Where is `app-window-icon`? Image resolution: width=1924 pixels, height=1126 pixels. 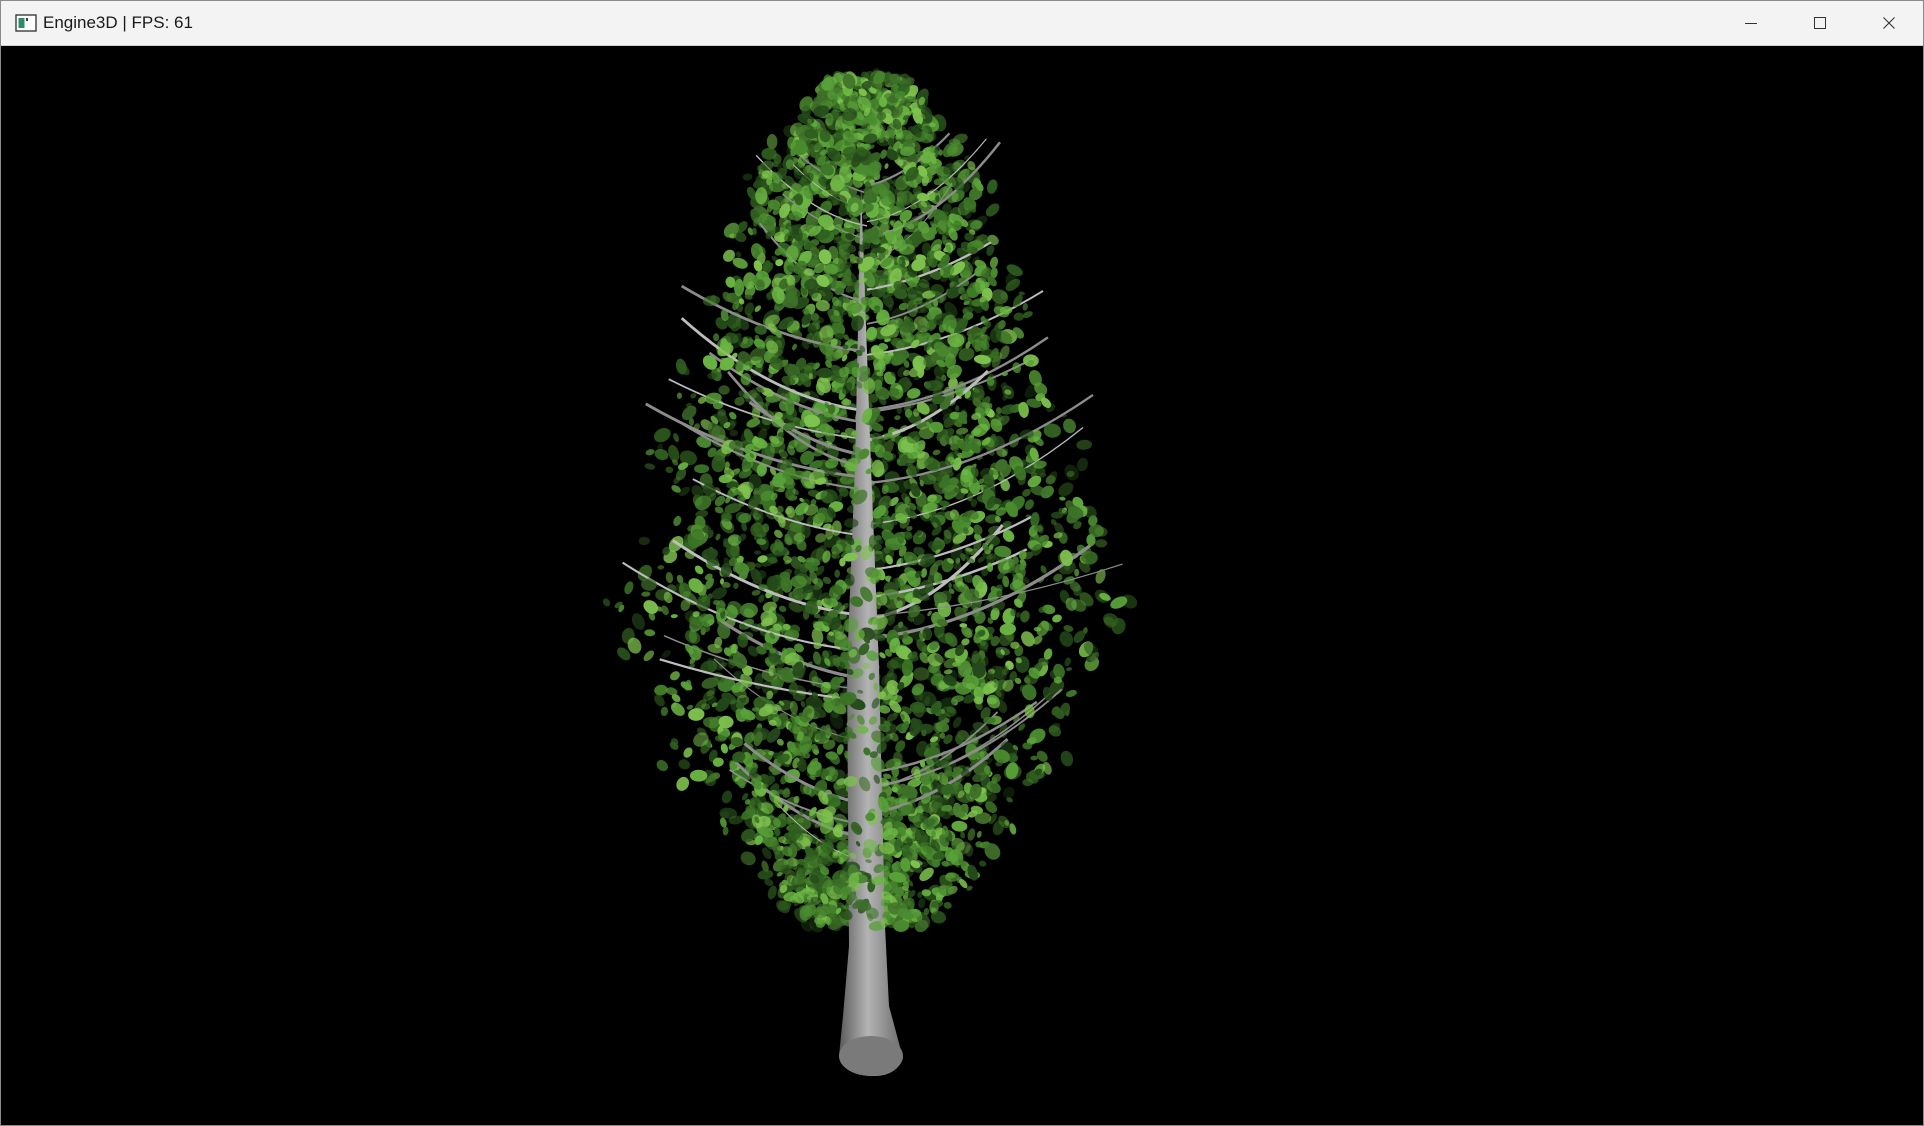 app-window-icon is located at coordinates (26, 23).